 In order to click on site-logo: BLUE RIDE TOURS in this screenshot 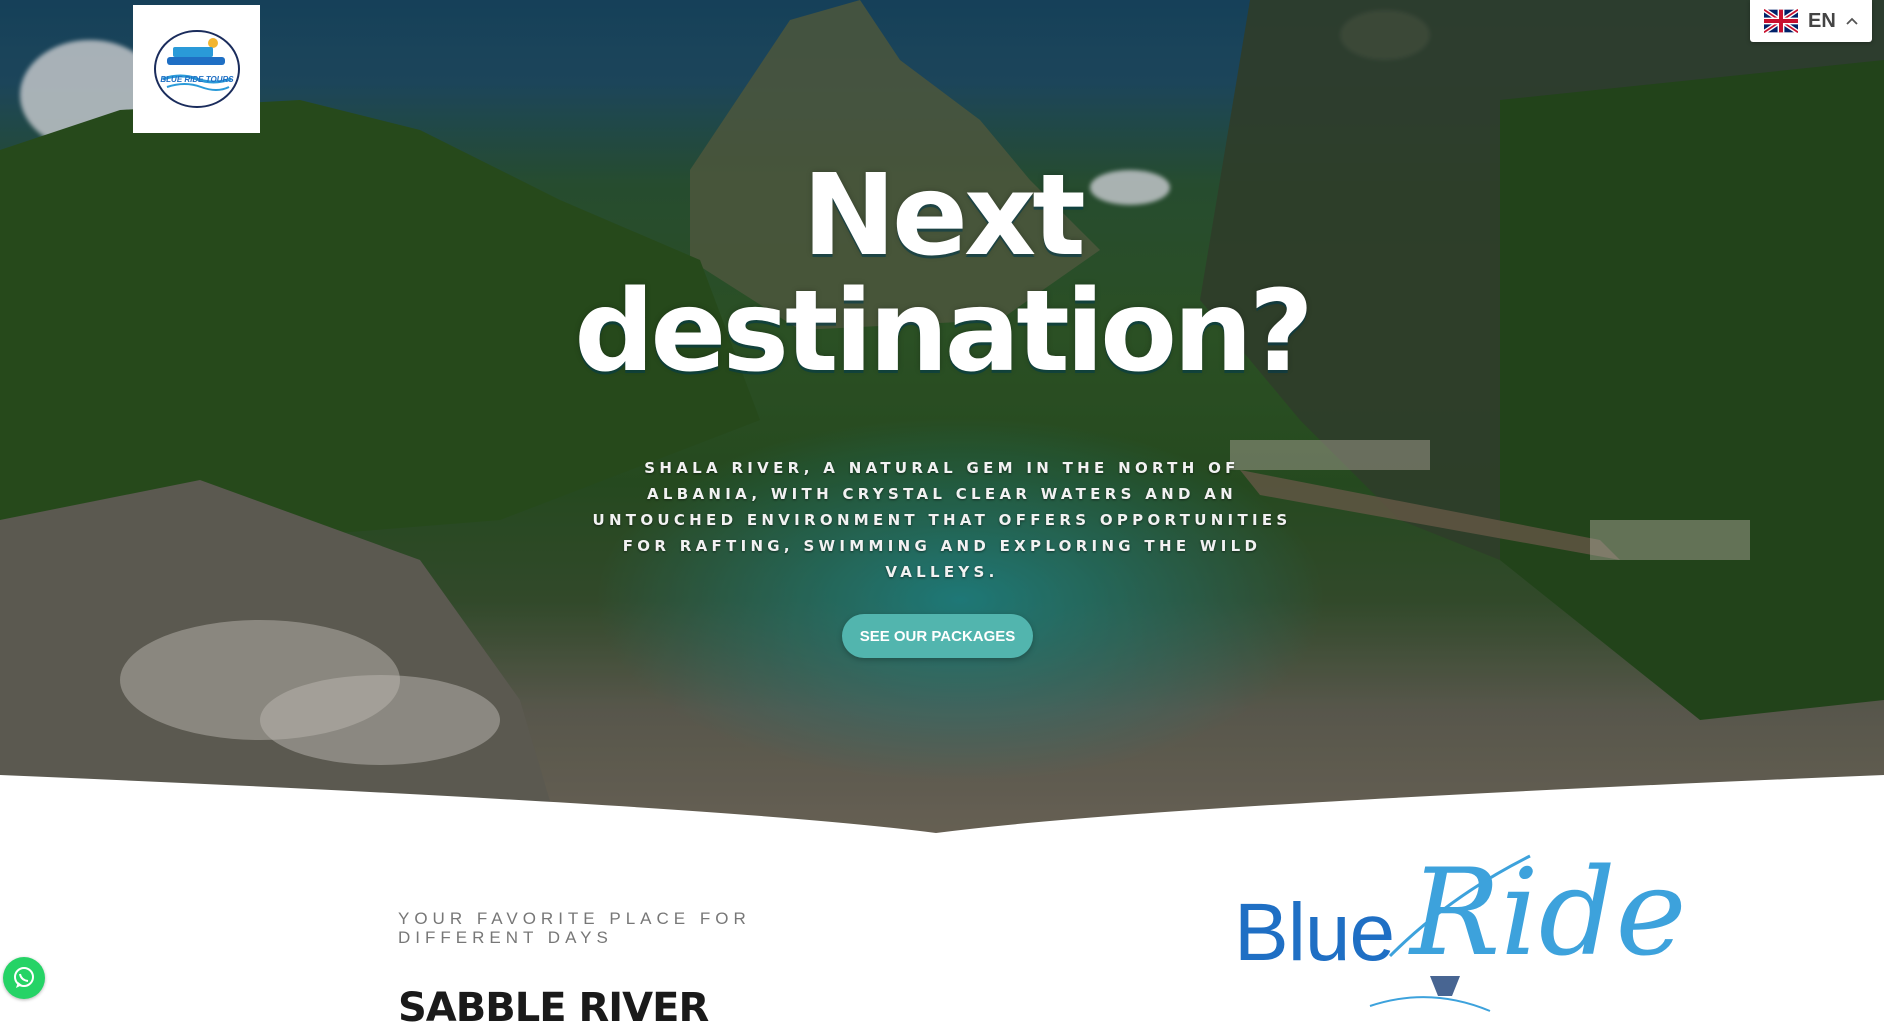, I will do `click(196, 69)`.